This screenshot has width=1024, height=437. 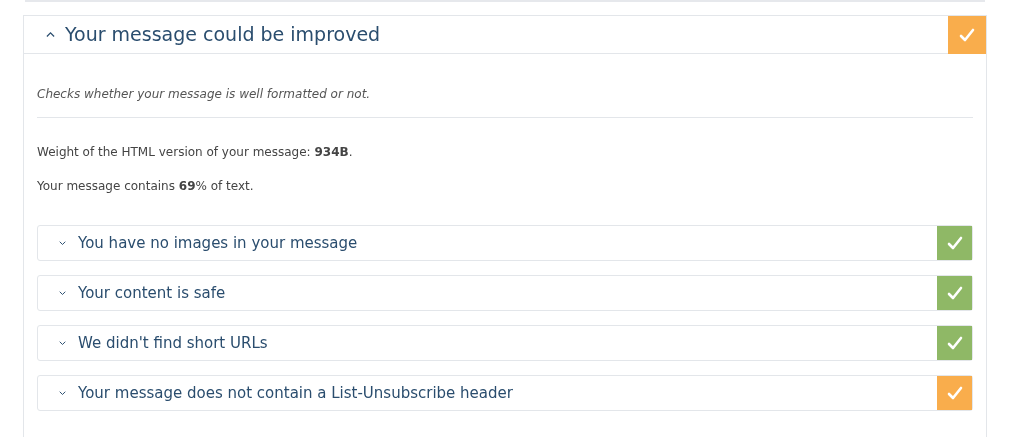 What do you see at coordinates (505, 86) in the screenshot?
I see `section-description: Checks whether your message is well formatted or not.` at bounding box center [505, 86].